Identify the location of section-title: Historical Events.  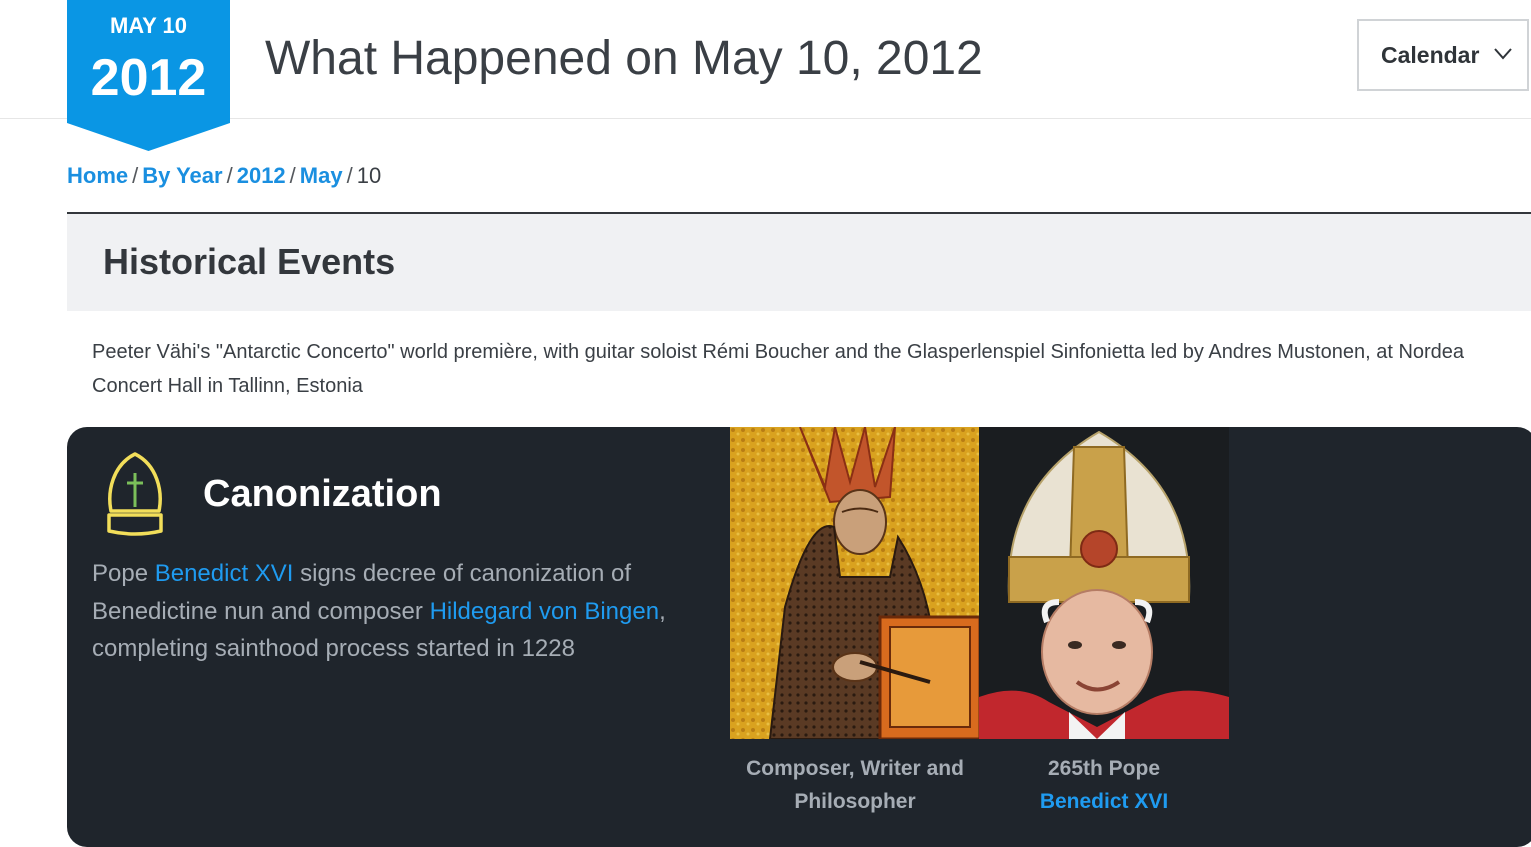
(249, 261).